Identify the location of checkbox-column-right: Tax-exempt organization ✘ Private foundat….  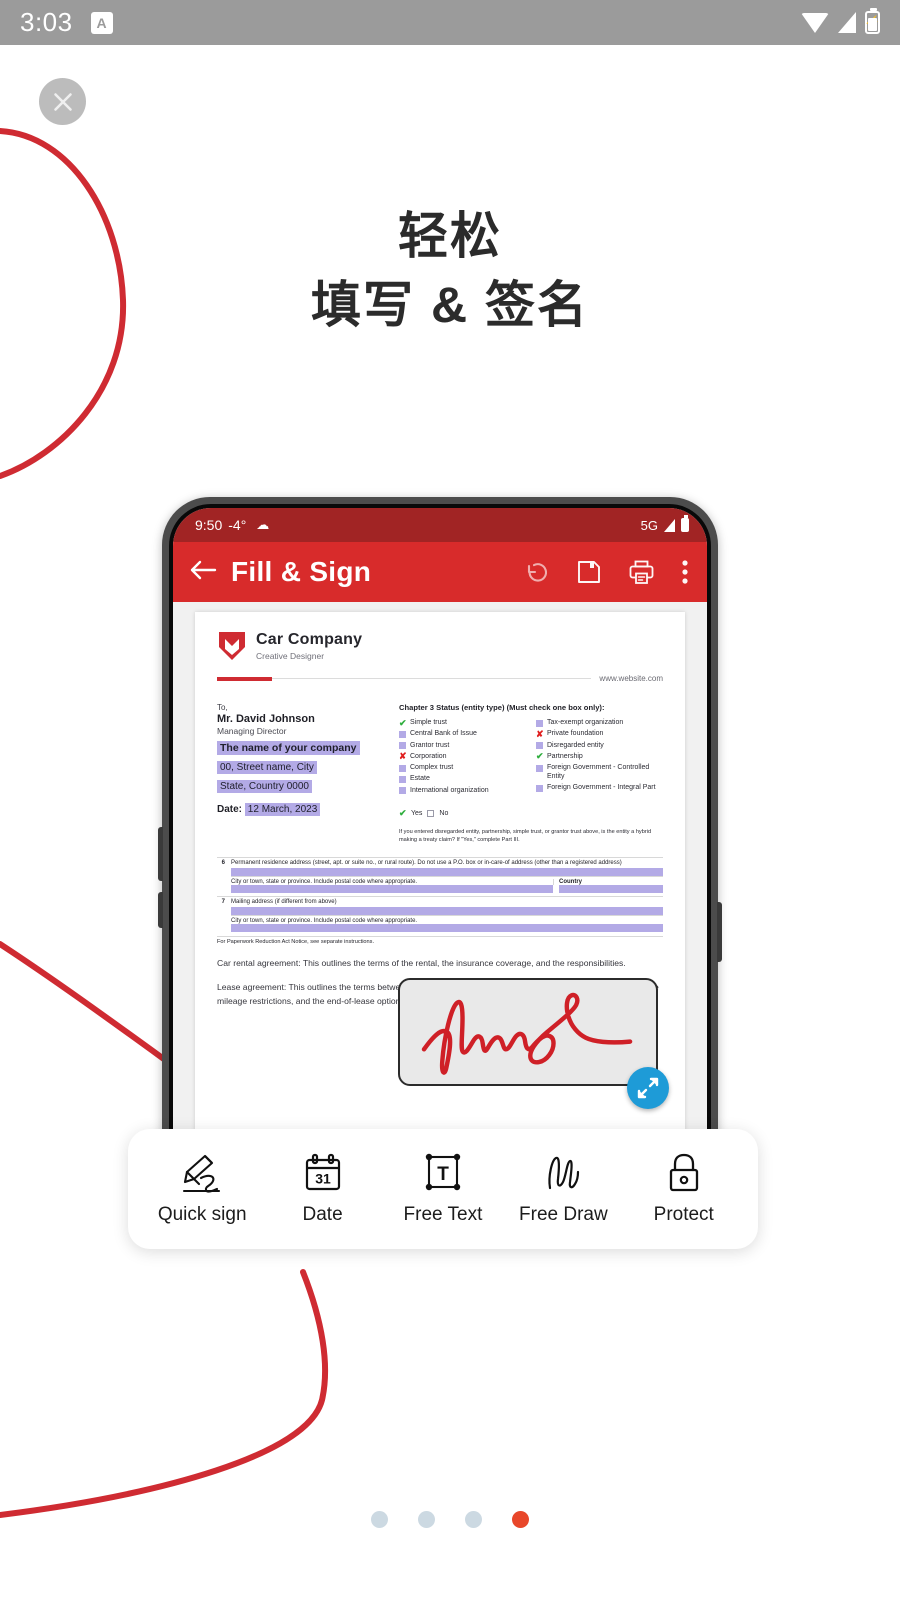
(599, 758).